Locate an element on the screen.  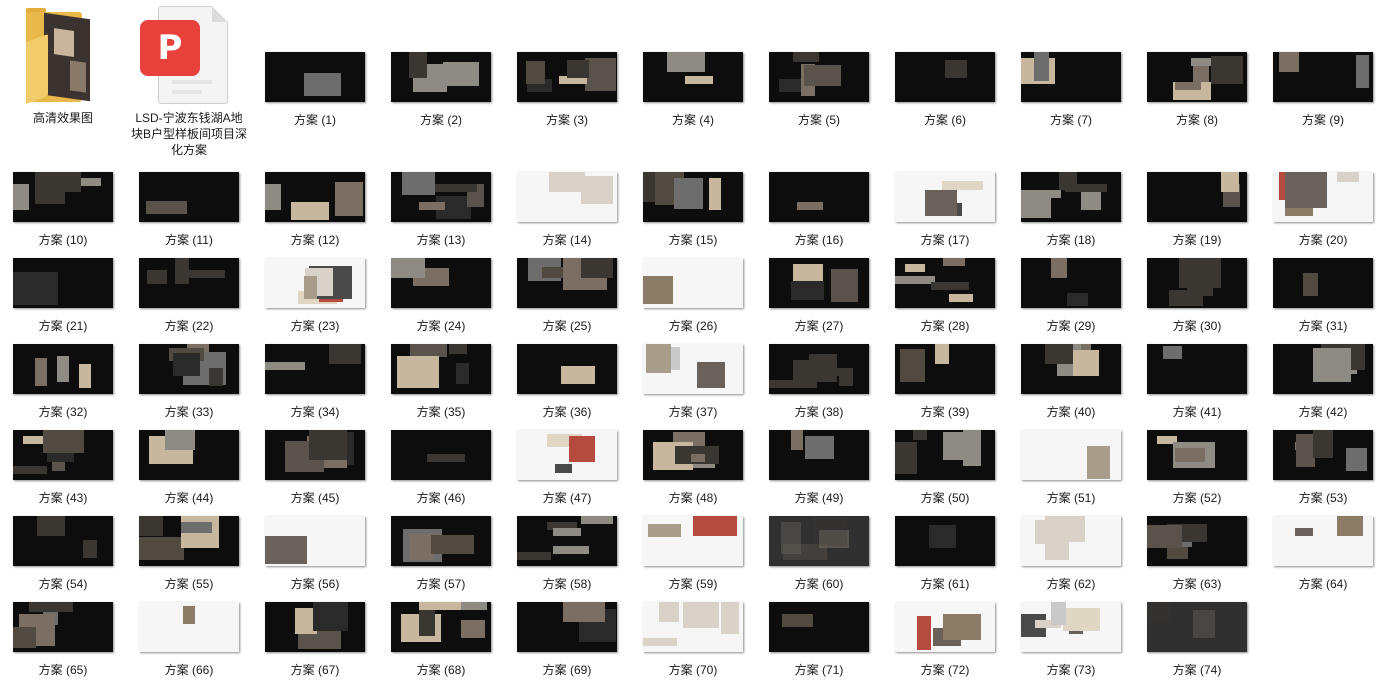
file-item: 方案 (25) is located at coordinates (567, 301).